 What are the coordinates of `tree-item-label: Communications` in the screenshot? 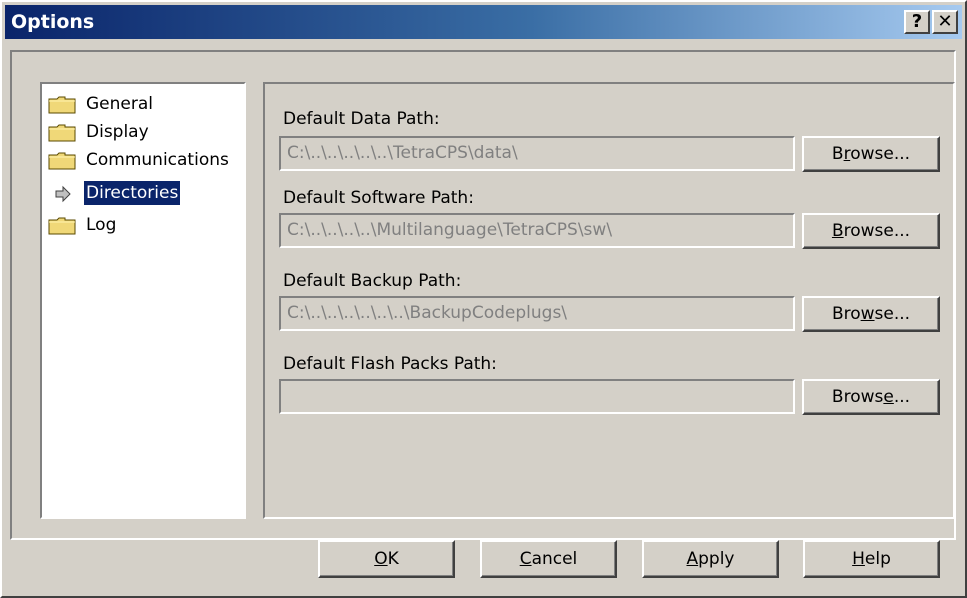 It's located at (157, 160).